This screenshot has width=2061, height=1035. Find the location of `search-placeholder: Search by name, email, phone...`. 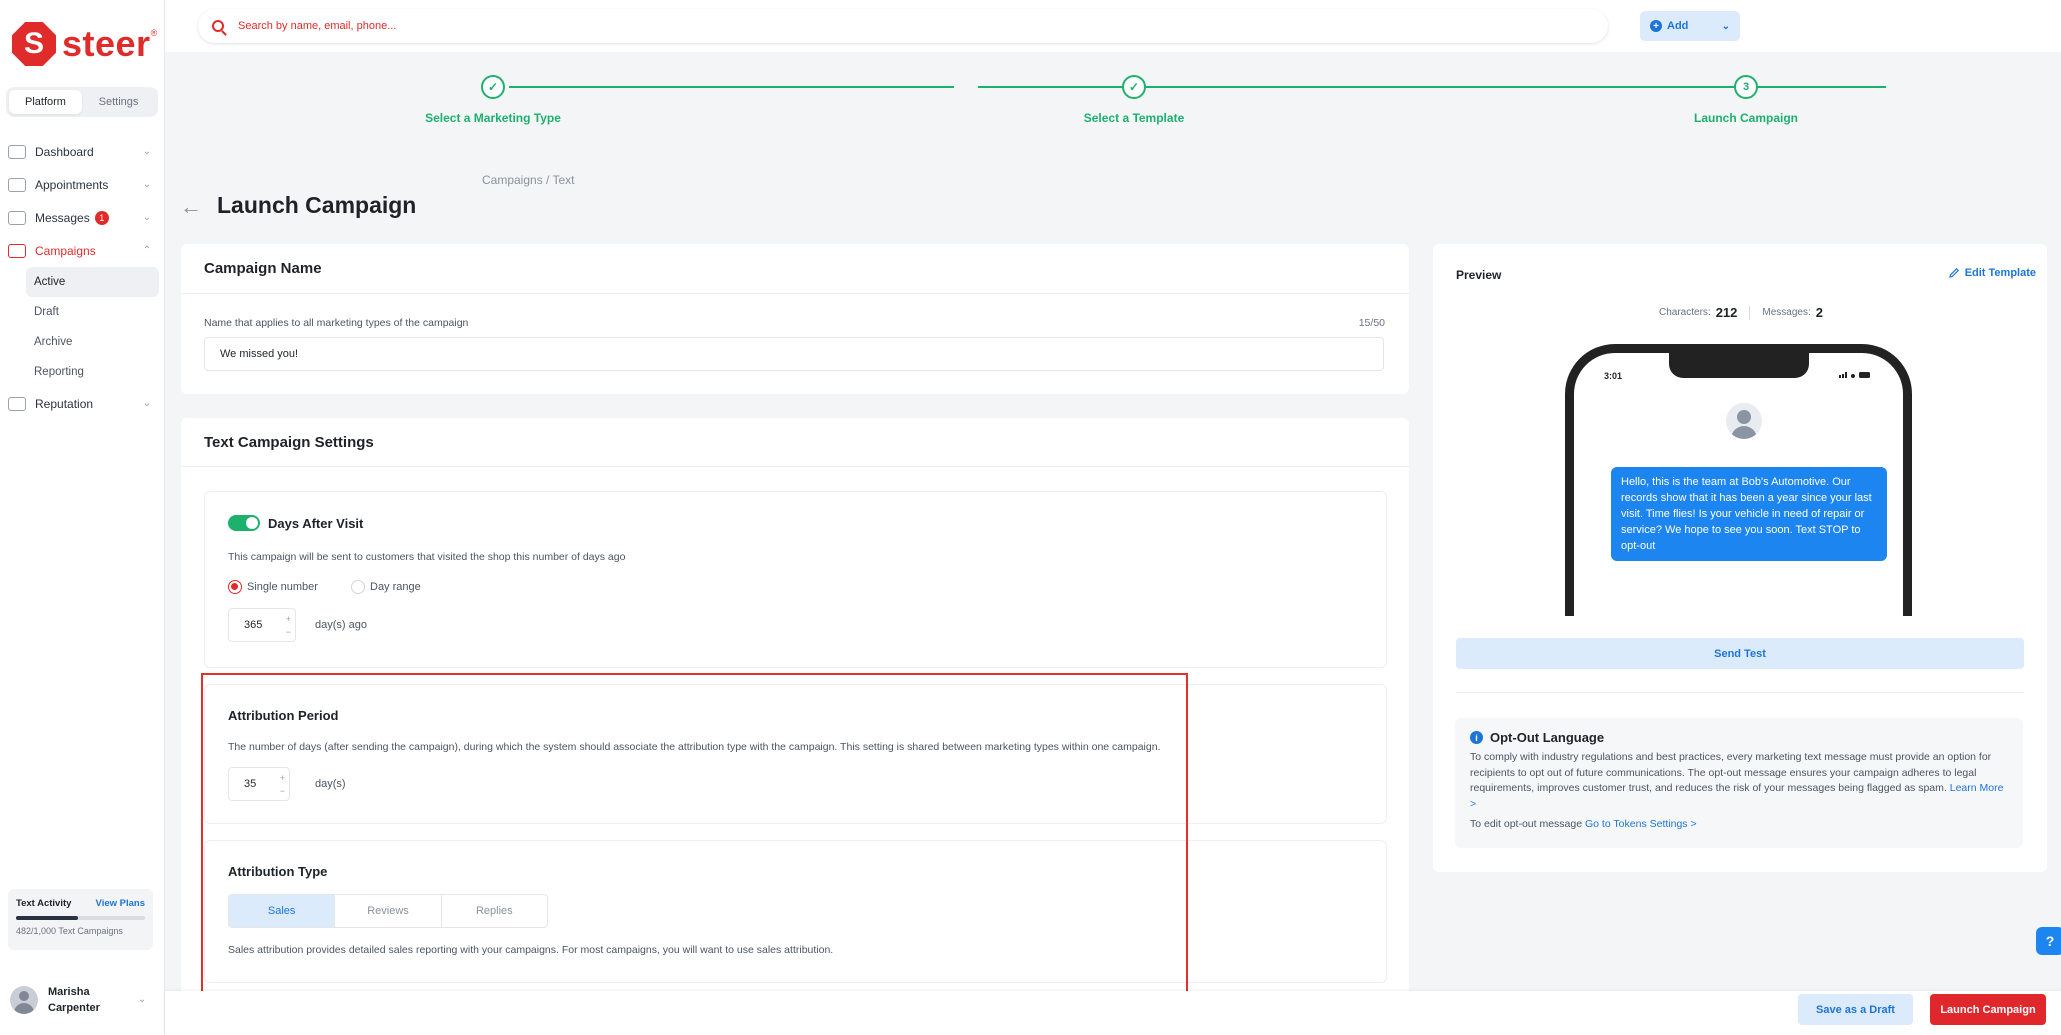

search-placeholder: Search by name, email, phone... is located at coordinates (317, 26).